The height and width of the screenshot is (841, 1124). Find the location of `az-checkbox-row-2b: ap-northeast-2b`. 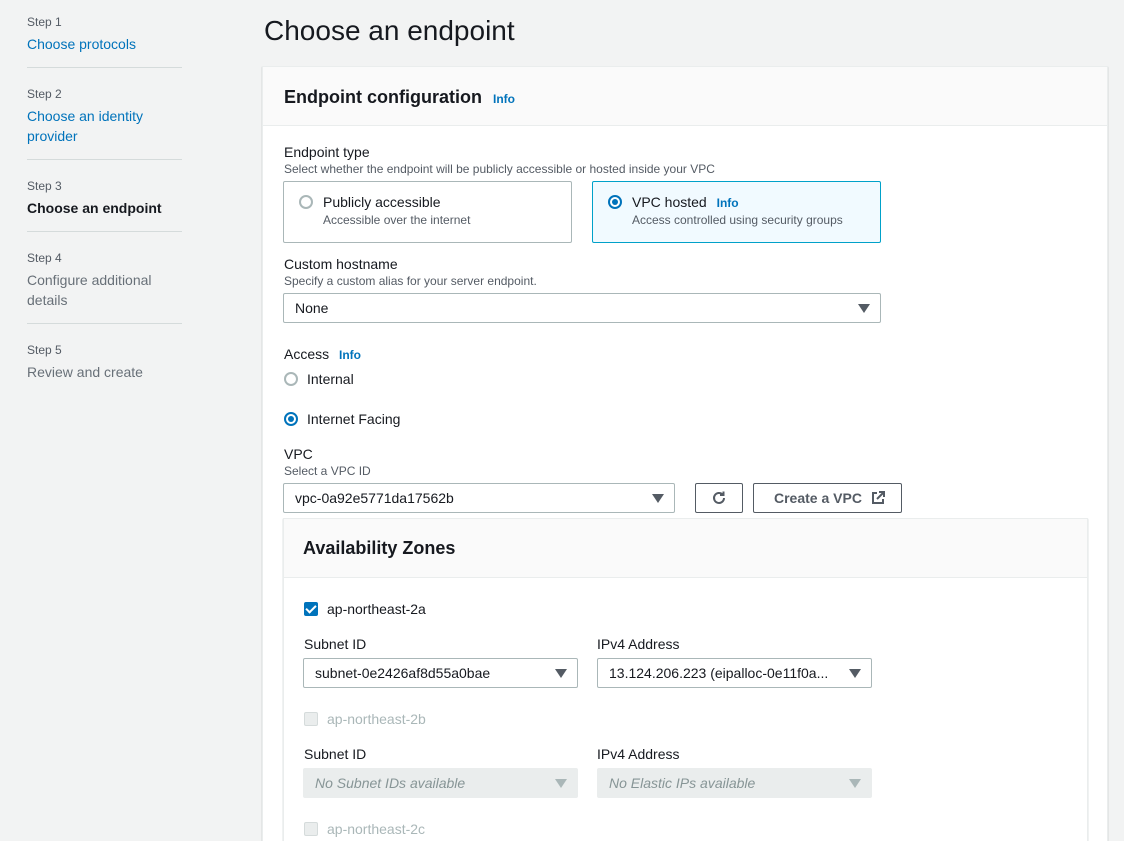

az-checkbox-row-2b: ap-northeast-2b is located at coordinates (403, 721).